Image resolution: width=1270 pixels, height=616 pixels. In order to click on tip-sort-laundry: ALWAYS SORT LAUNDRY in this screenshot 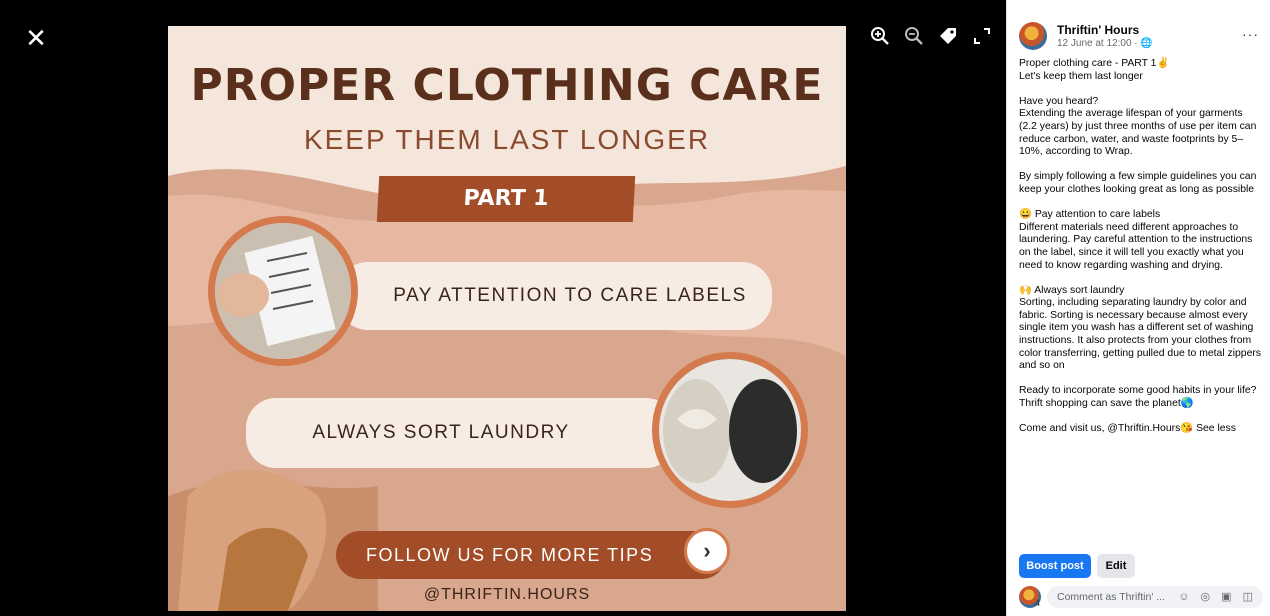, I will do `click(461, 433)`.